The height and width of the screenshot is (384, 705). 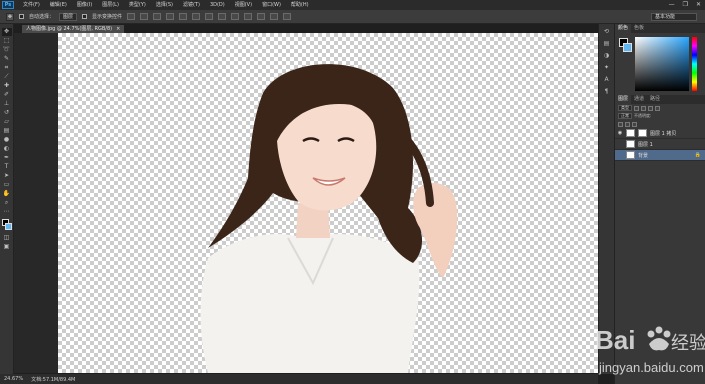 What do you see at coordinates (21, 16) in the screenshot?
I see `auto-select-checkbox` at bounding box center [21, 16].